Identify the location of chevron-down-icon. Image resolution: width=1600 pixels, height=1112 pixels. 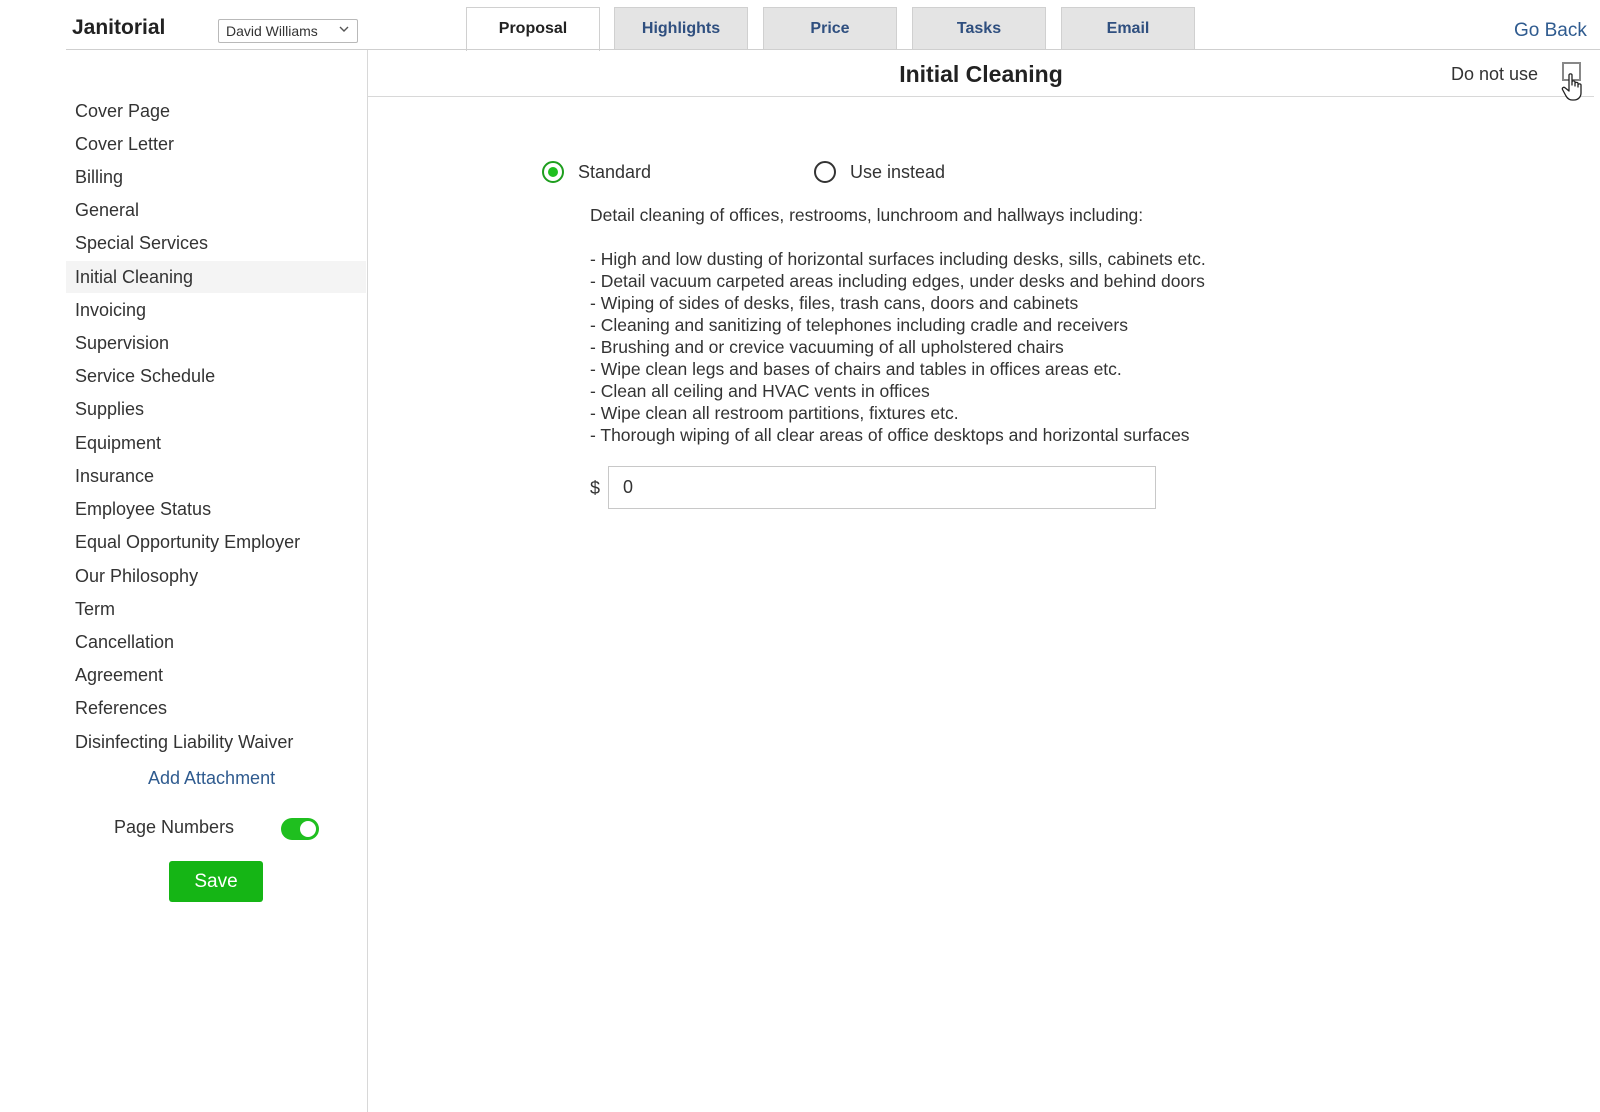
(344, 29).